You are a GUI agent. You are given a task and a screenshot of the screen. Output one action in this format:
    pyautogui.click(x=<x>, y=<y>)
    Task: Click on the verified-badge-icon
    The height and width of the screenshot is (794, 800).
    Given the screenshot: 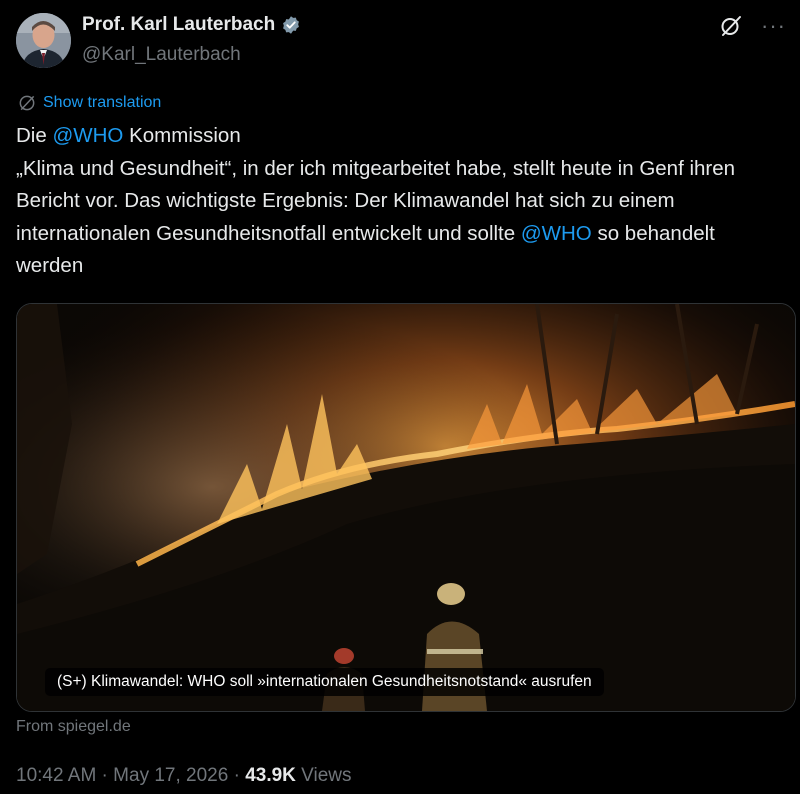 What is the action you would take?
    pyautogui.click(x=291, y=25)
    